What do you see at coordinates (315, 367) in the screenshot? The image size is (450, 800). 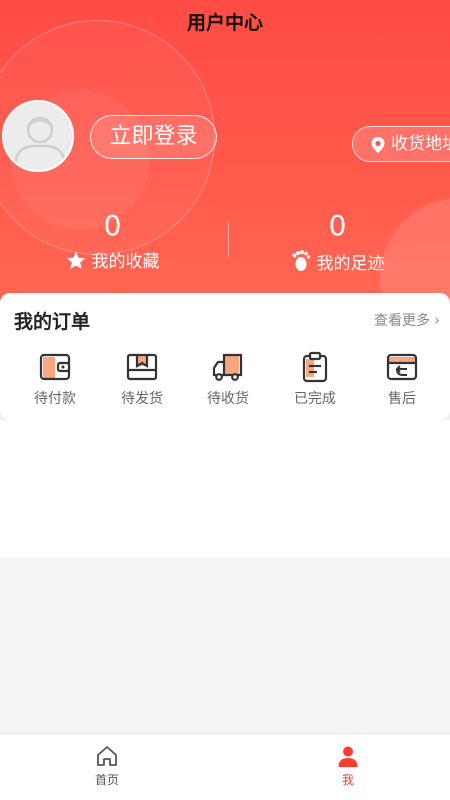 I see `clipboard-icon` at bounding box center [315, 367].